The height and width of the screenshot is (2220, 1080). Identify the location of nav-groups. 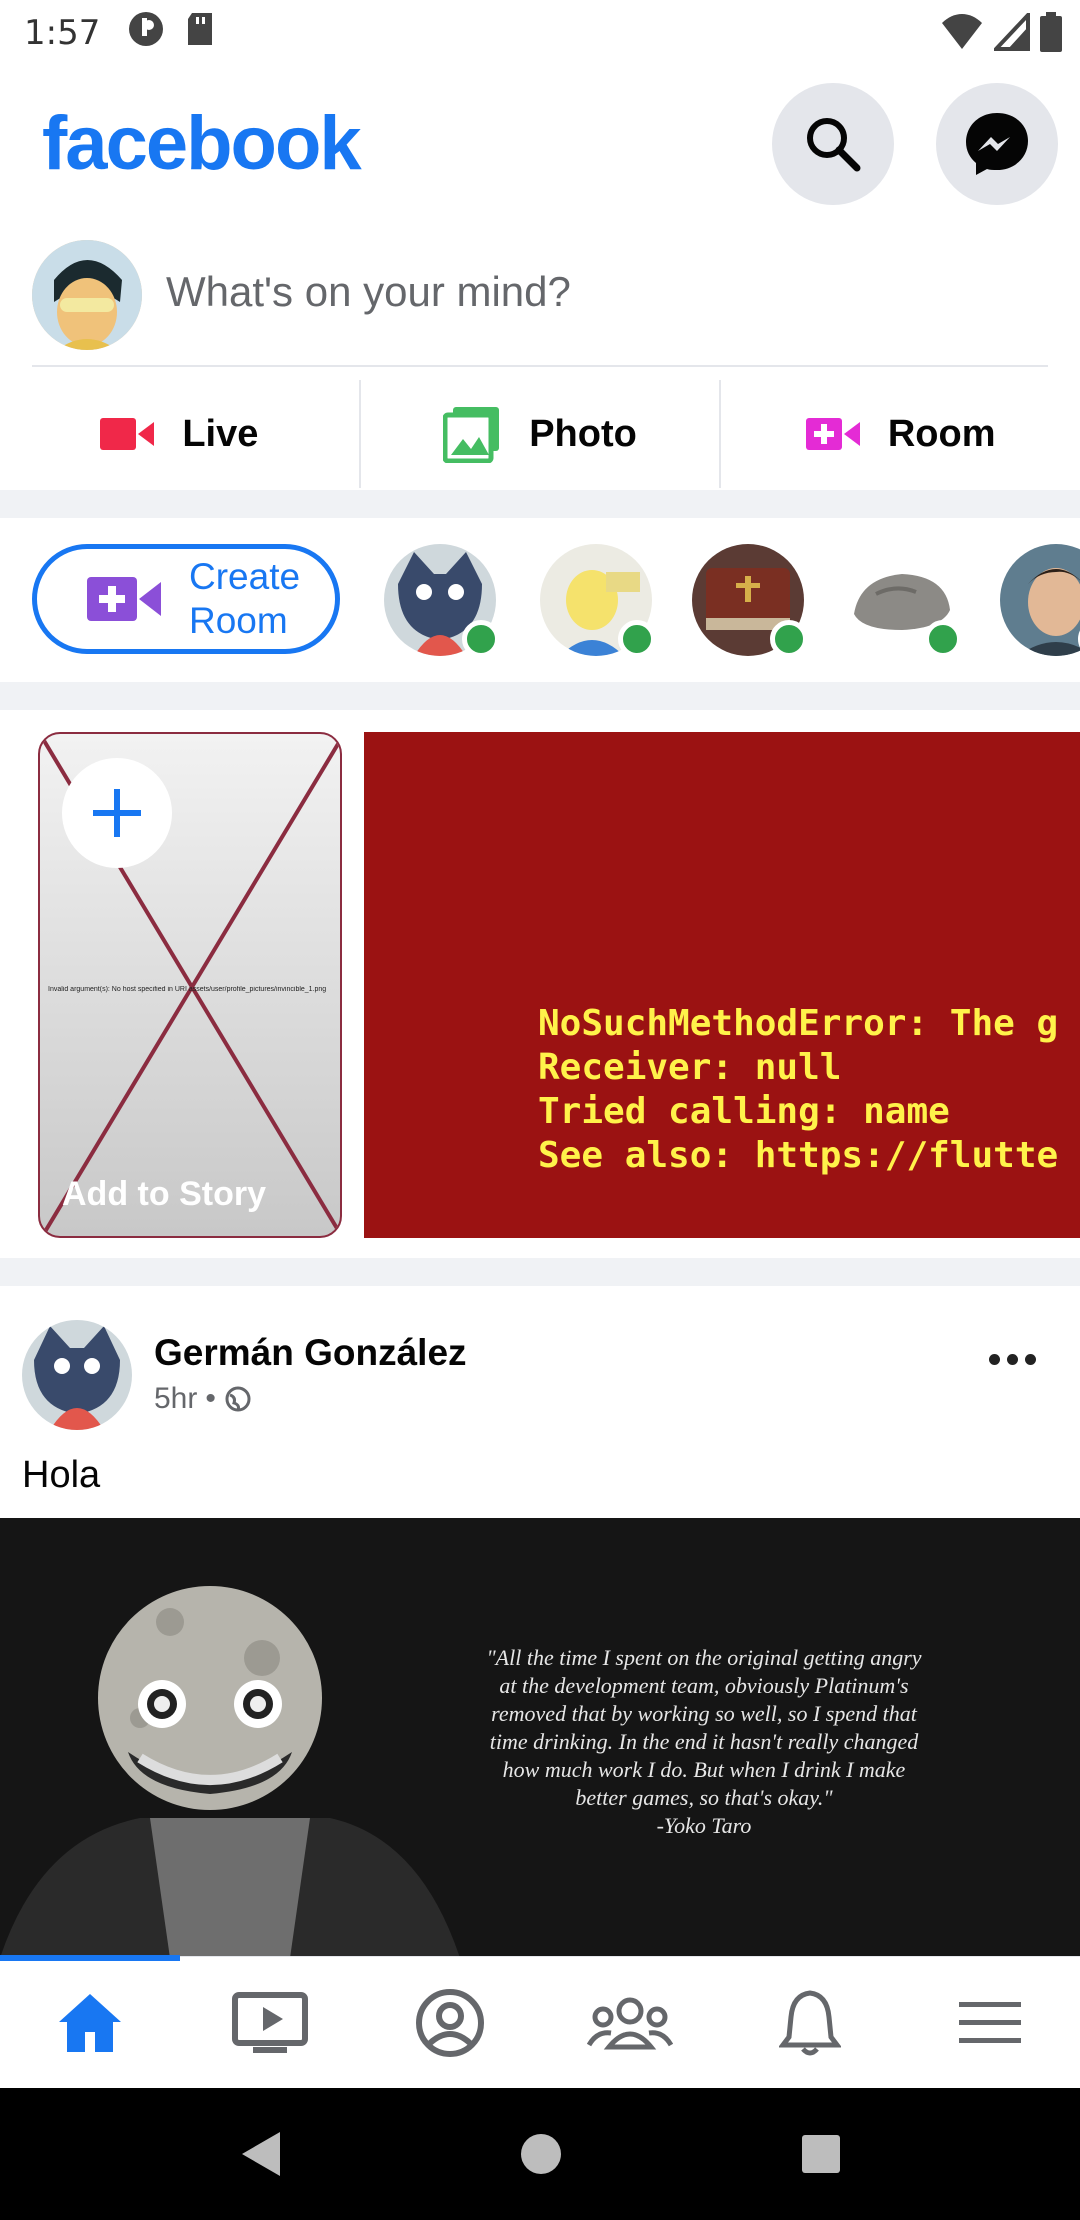
(630, 2022).